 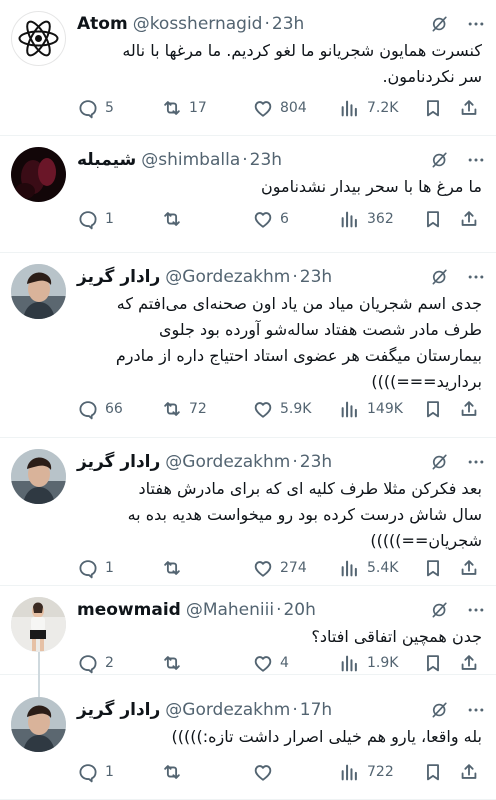 I want to click on views-button: 1.9K, so click(x=368, y=663).